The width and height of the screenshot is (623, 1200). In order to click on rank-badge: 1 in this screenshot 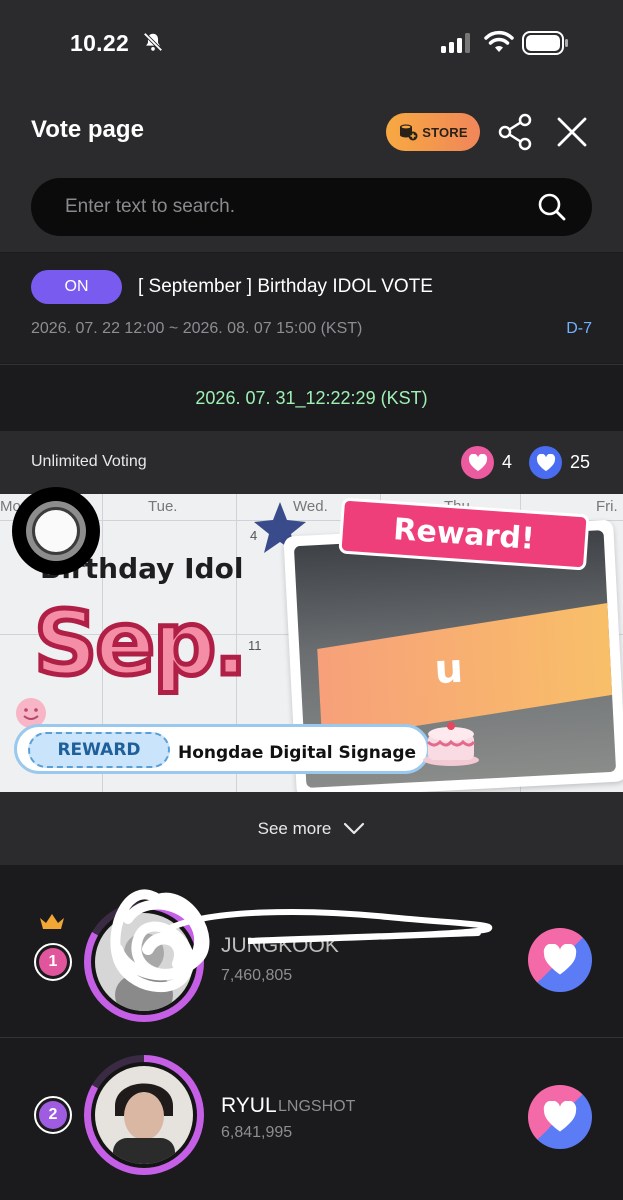, I will do `click(53, 962)`.